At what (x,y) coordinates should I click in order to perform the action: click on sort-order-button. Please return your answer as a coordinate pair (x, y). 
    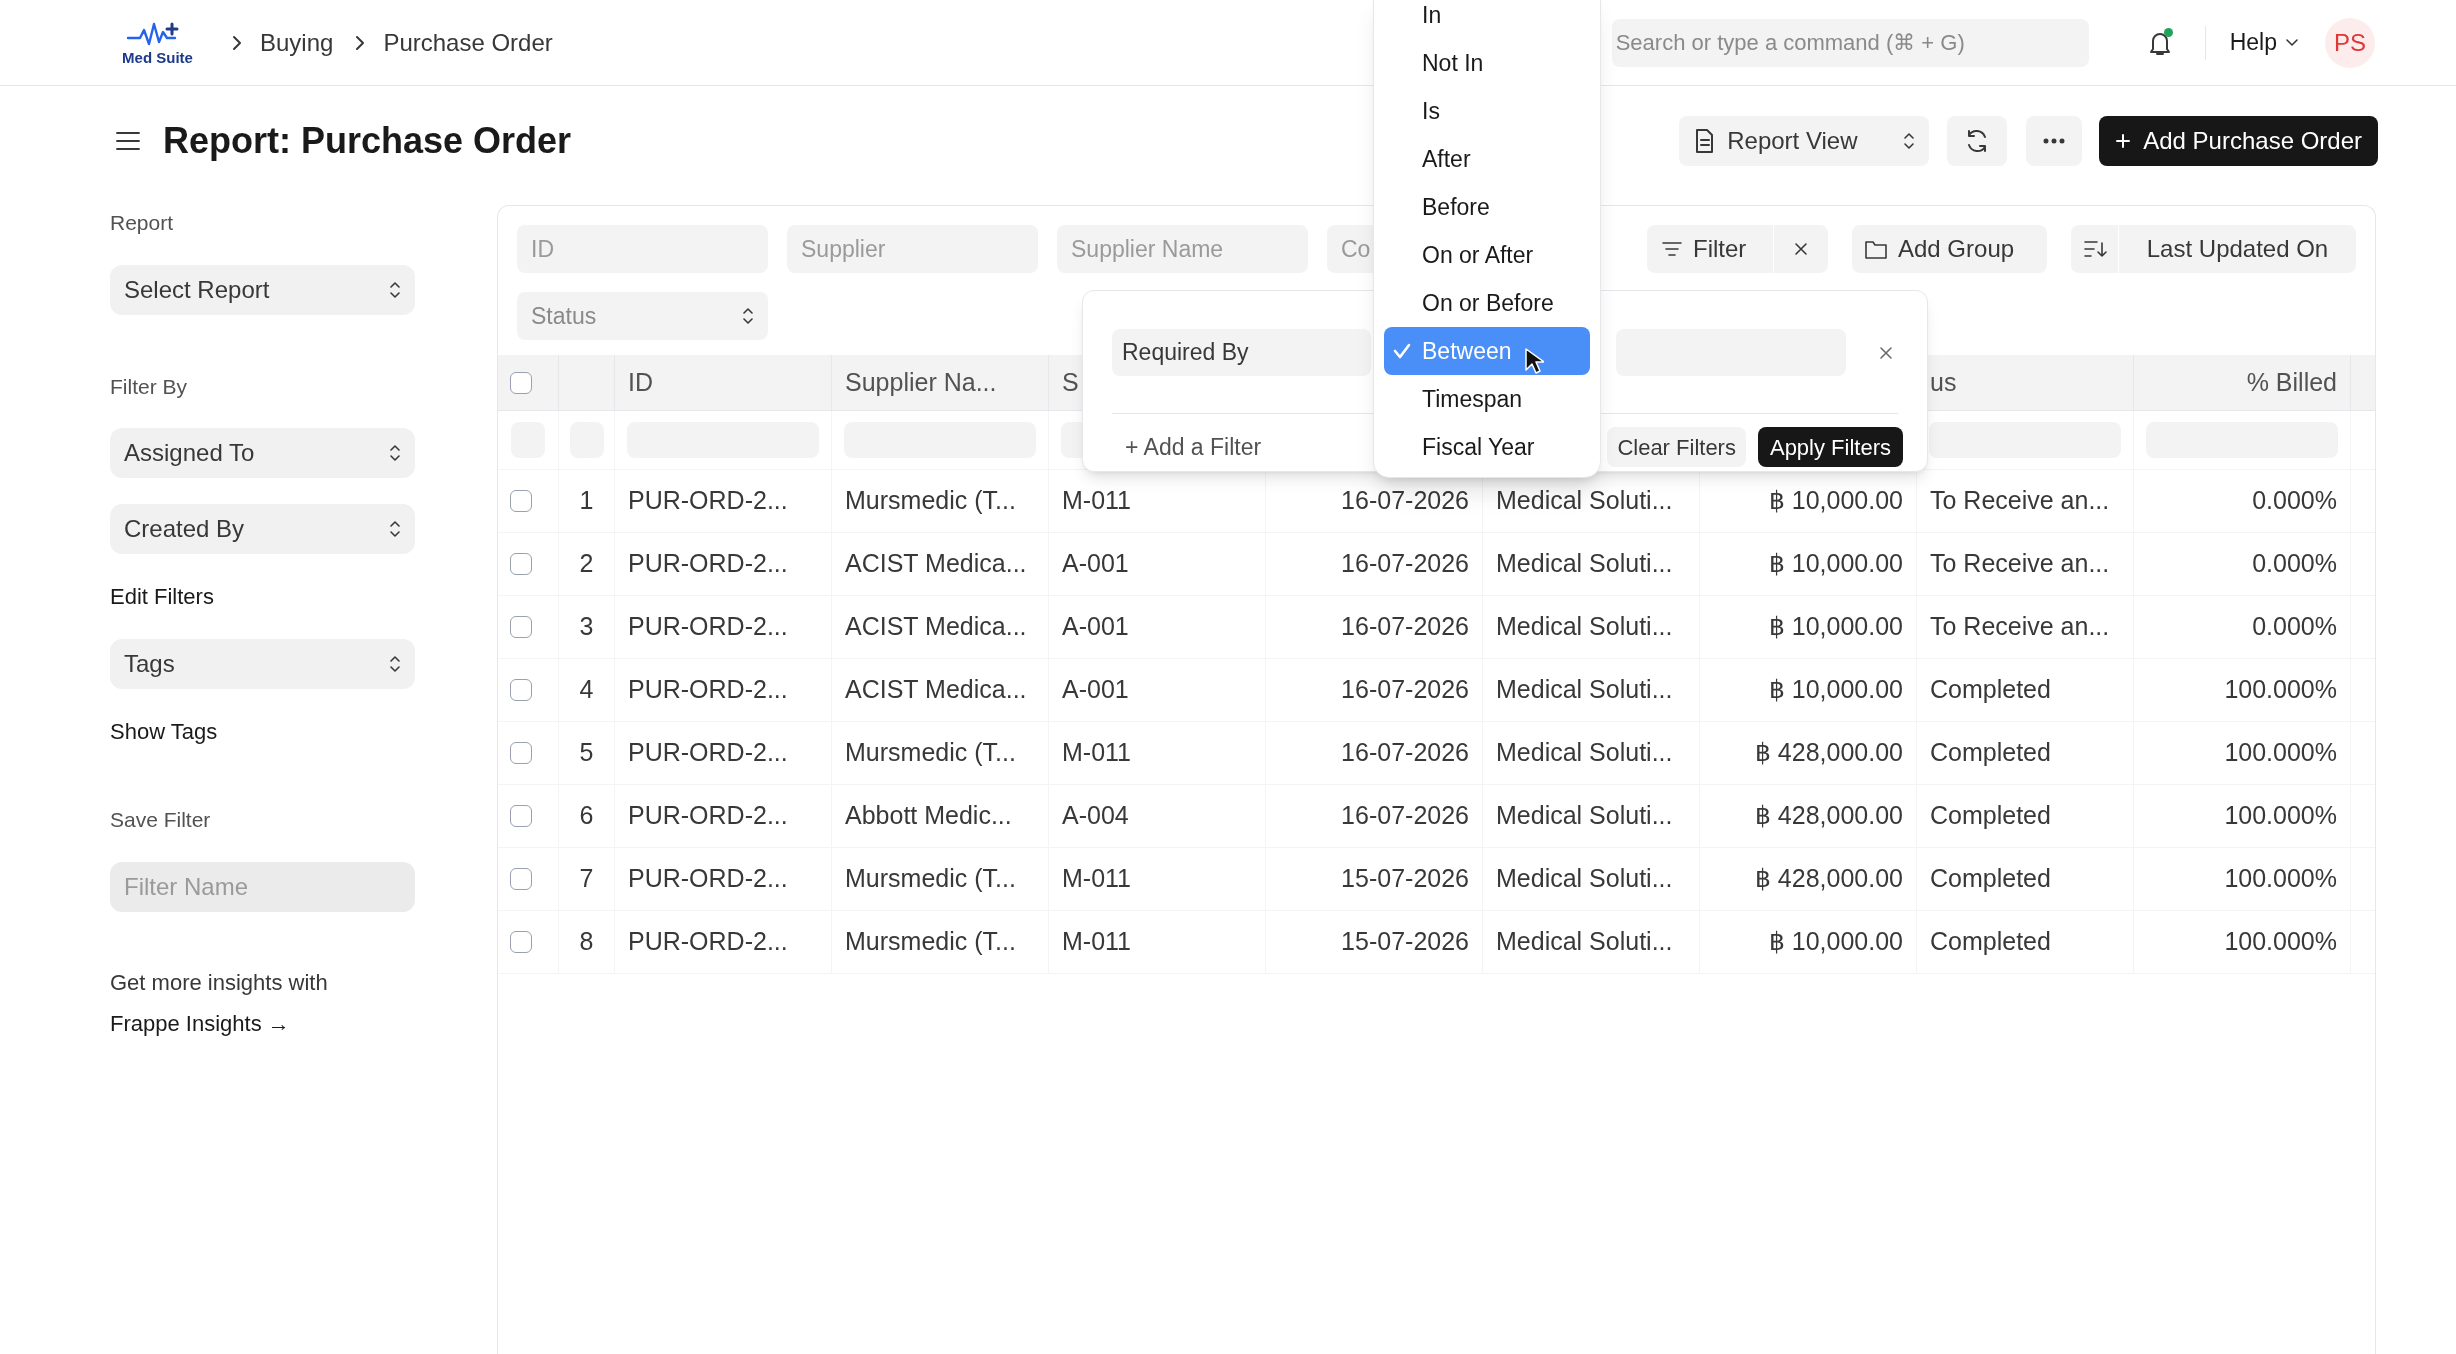
    Looking at the image, I should click on (2094, 249).